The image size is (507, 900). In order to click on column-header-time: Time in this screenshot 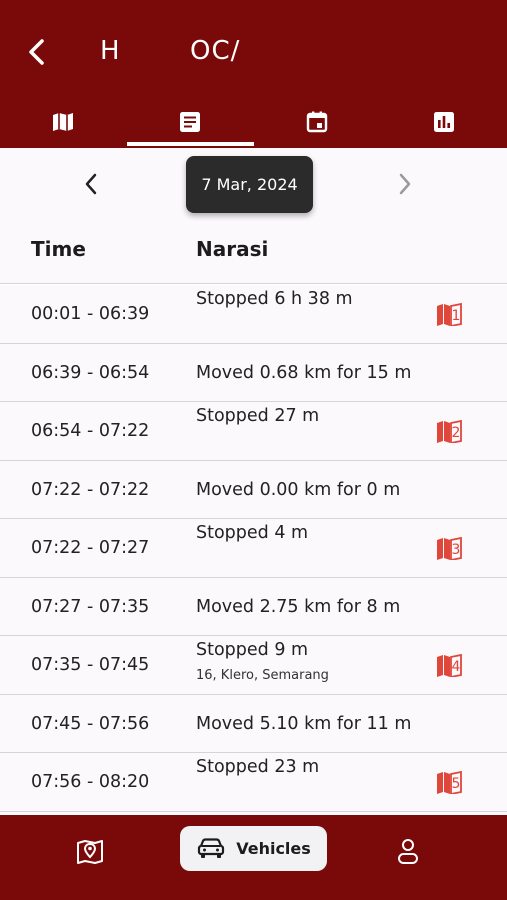, I will do `click(58, 249)`.